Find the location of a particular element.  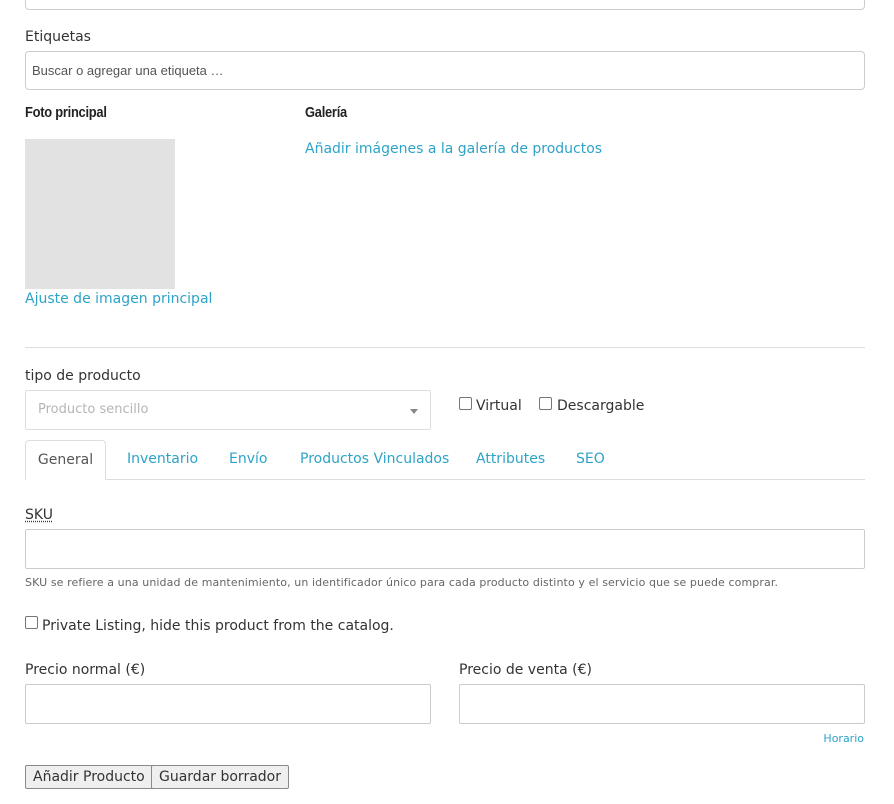

add-product-button: Añadir Producto is located at coordinates (89, 777).